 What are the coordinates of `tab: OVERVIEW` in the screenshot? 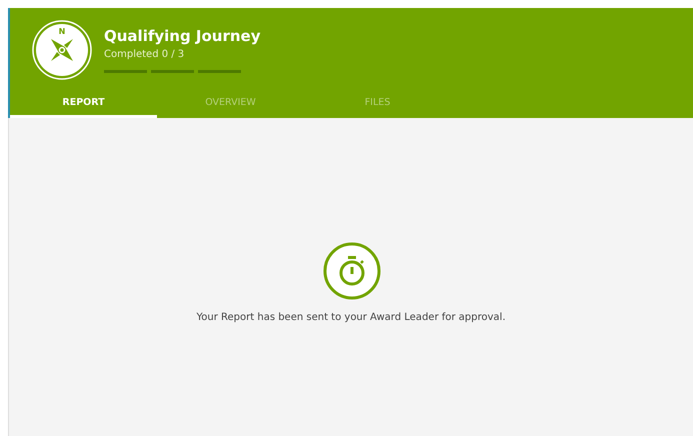 It's located at (230, 104).